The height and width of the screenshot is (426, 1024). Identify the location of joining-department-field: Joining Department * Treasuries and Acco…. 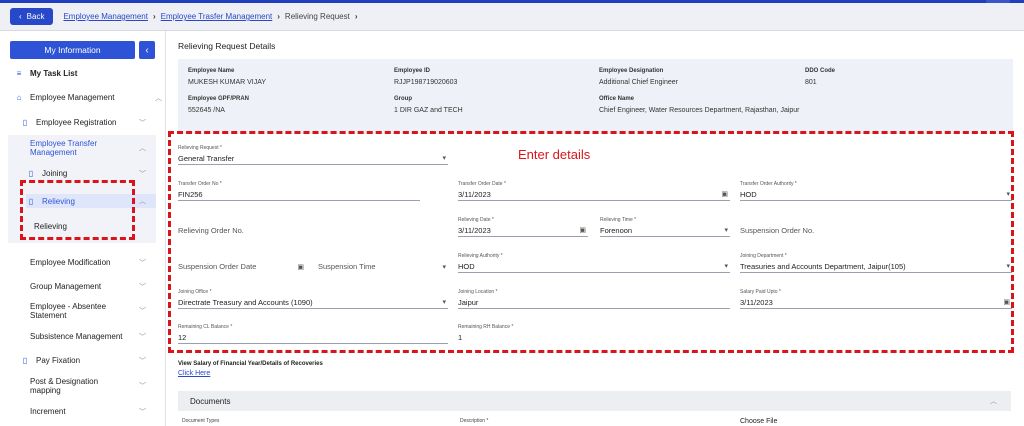
(876, 263).